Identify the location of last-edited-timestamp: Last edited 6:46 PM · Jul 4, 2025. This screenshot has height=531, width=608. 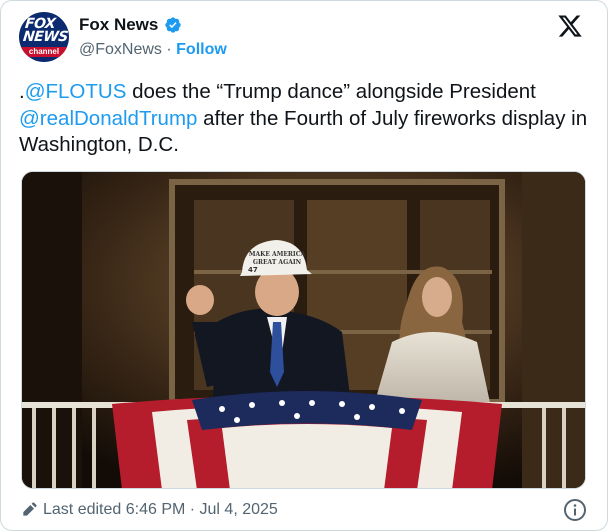
(160, 510).